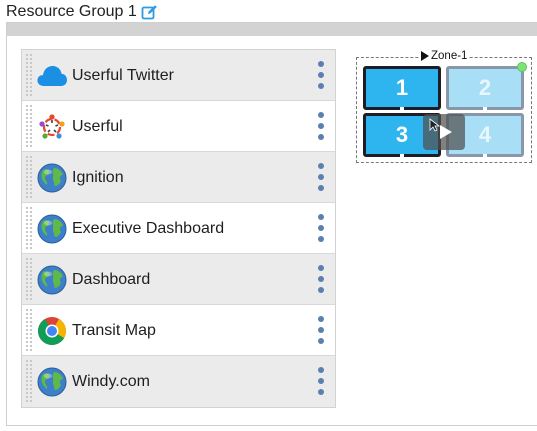 The width and height of the screenshot is (537, 431). I want to click on screen-number: 4, so click(485, 134).